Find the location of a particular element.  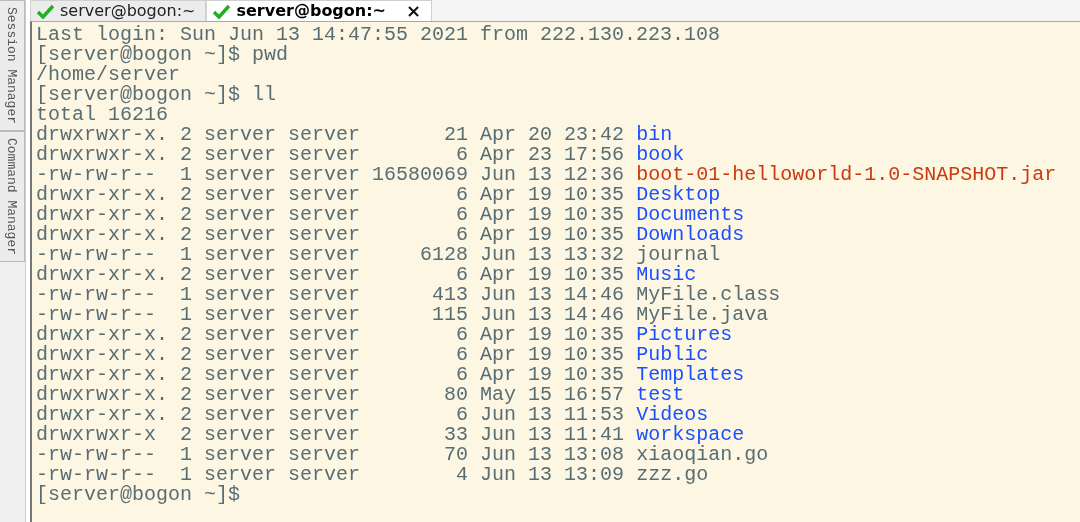

file-details: -rw-rw-r-- 1 server server 70 Jun 13 13:08 is located at coordinates (330, 454).